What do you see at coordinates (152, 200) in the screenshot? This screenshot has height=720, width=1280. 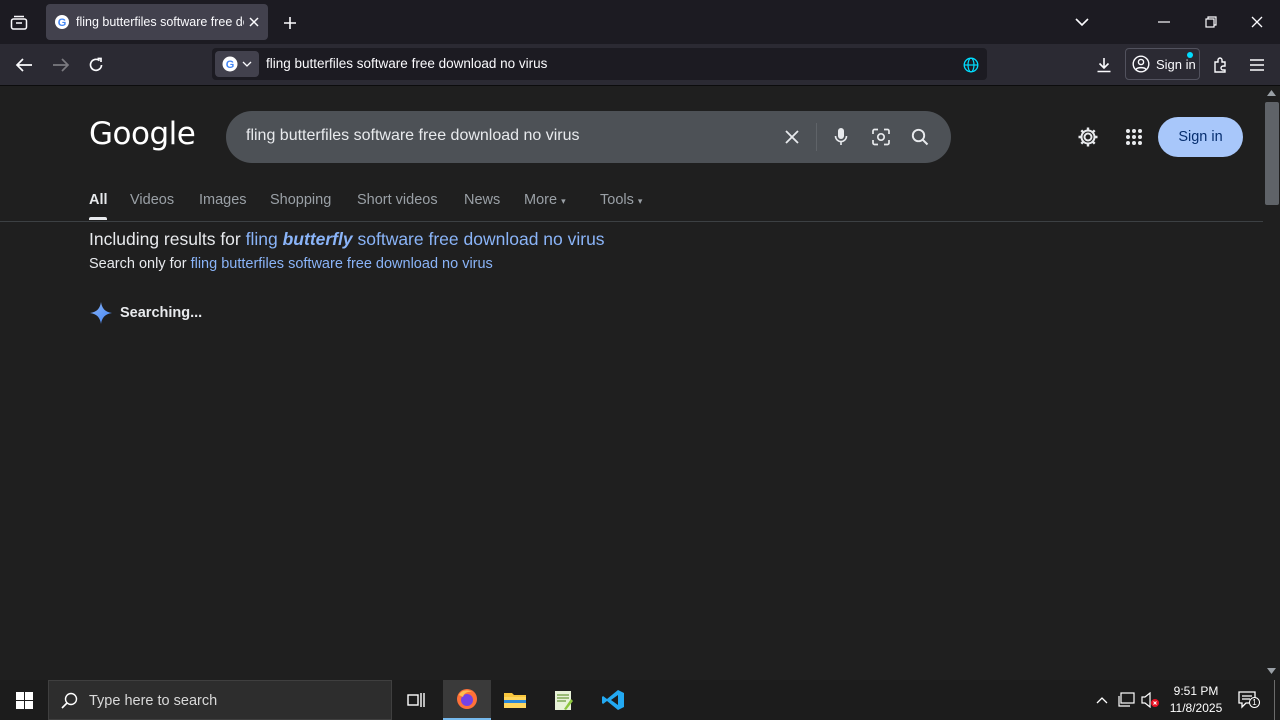 I see `tab-videos: Videos` at bounding box center [152, 200].